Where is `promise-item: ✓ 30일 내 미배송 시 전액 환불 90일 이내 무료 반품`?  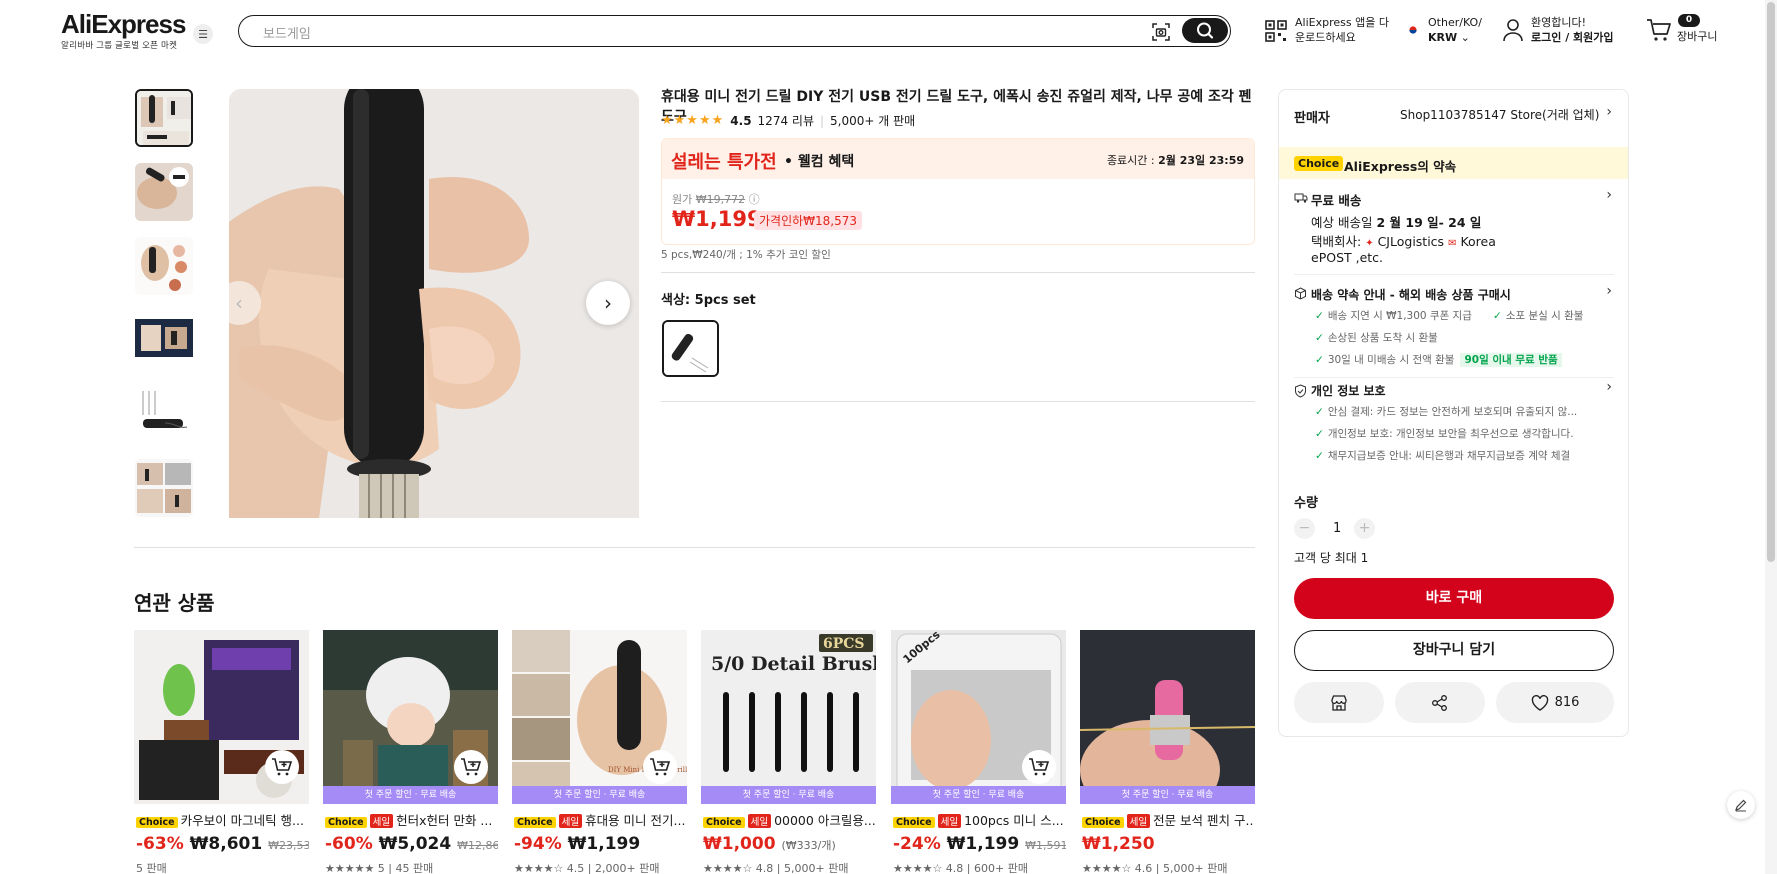 promise-item: ✓ 30일 내 미배송 시 전액 환불 90일 이내 무료 반품 is located at coordinates (1438, 359).